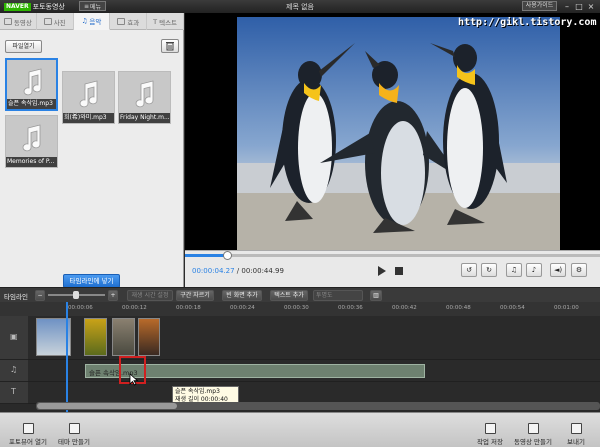  I want to click on close-icon: ×, so click(591, 6).